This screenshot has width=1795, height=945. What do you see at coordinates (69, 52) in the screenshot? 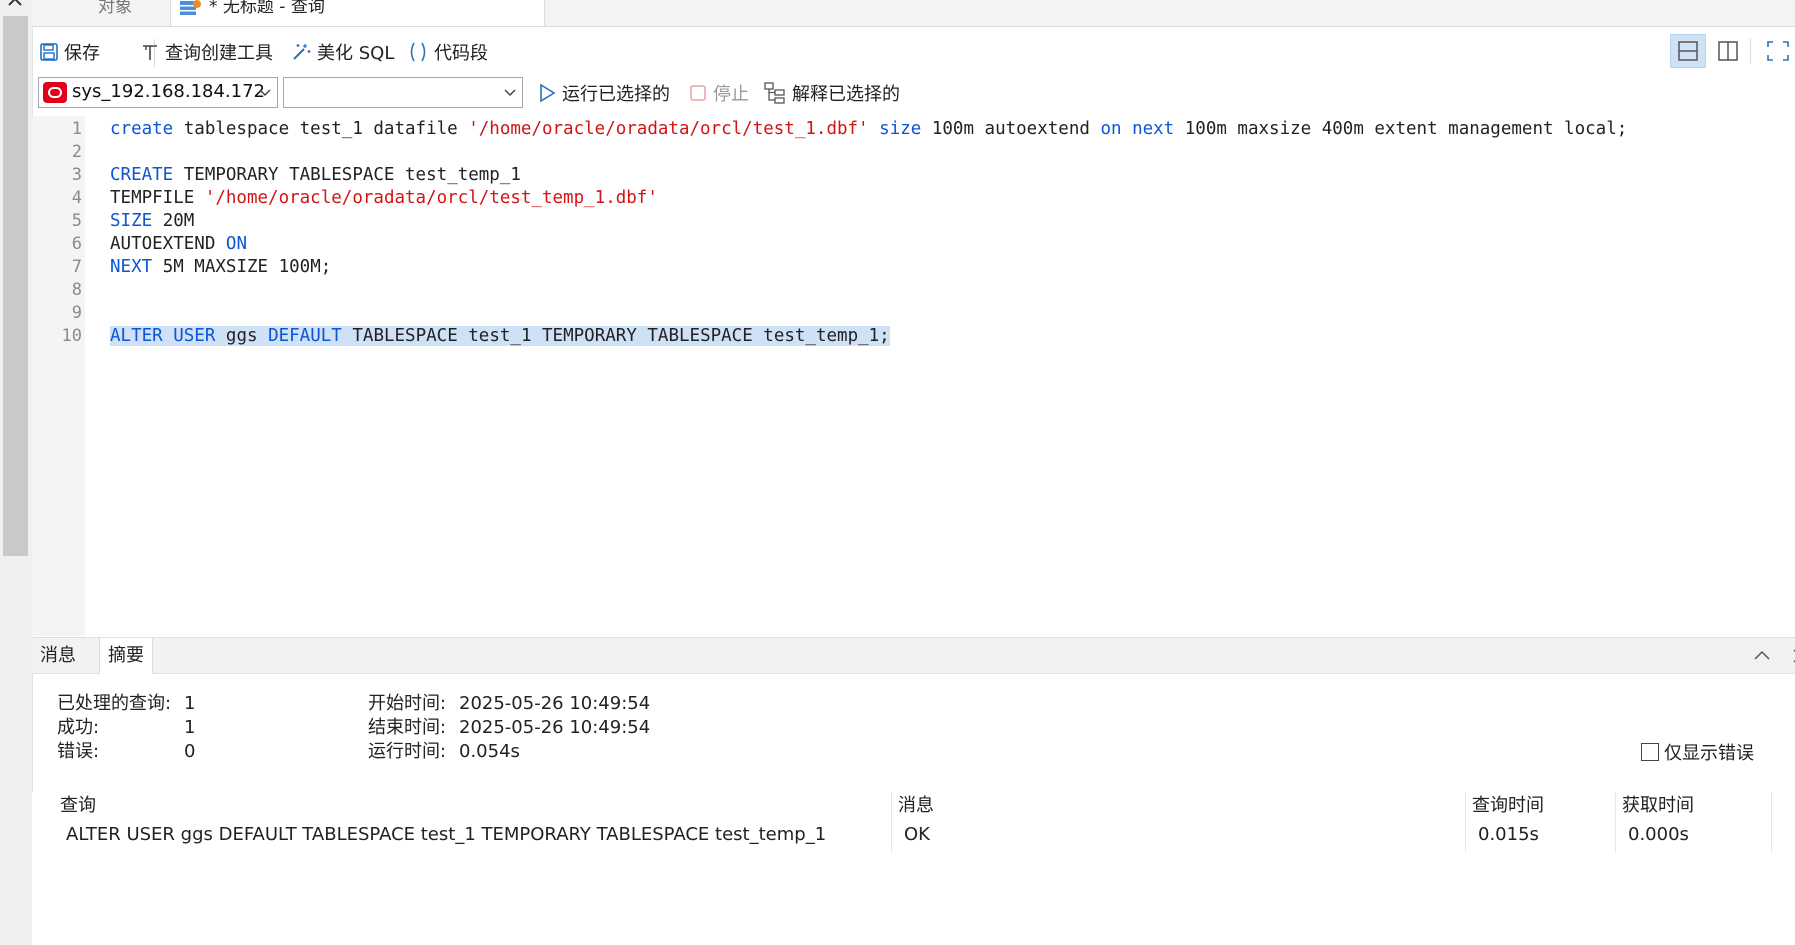
I see `save-button: 保存` at bounding box center [69, 52].